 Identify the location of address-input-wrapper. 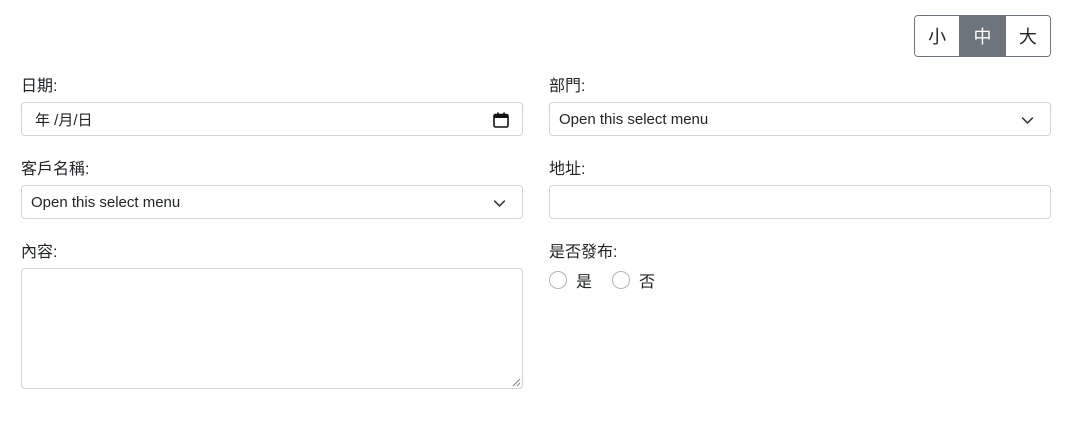
(800, 202).